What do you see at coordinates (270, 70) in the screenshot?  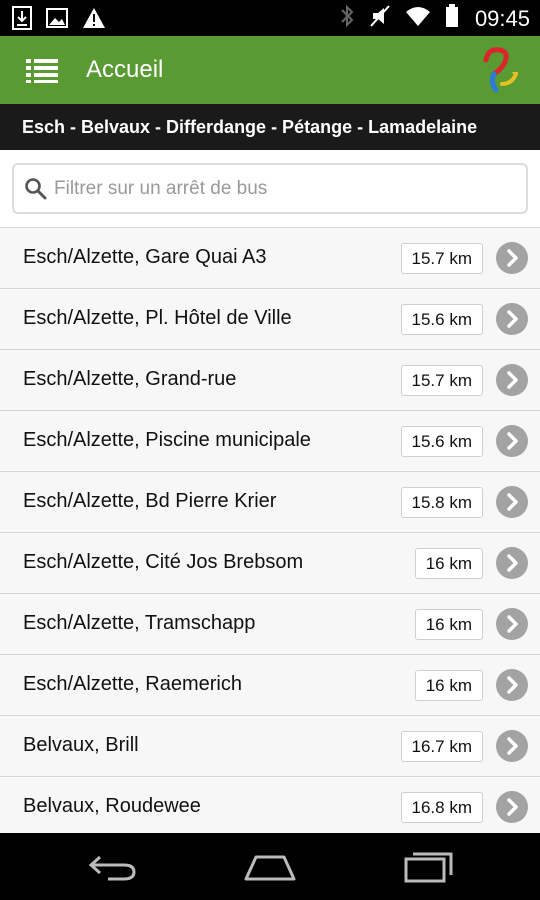 I see `app-bar: Accueil` at bounding box center [270, 70].